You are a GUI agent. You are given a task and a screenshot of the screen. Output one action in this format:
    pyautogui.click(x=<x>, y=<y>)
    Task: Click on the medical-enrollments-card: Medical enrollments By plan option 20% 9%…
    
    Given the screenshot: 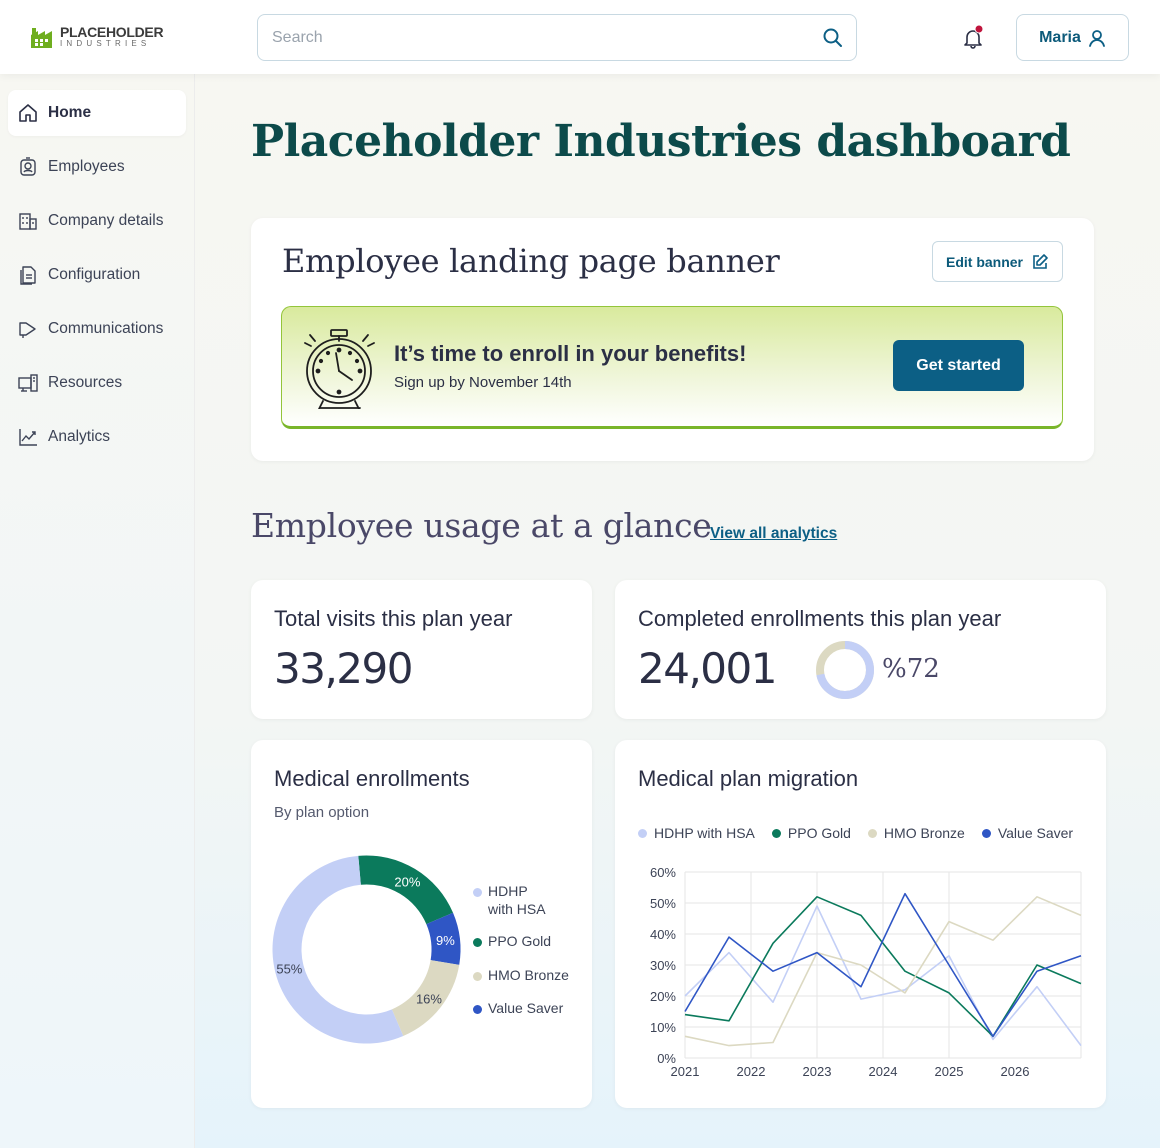 What is the action you would take?
    pyautogui.click(x=421, y=924)
    